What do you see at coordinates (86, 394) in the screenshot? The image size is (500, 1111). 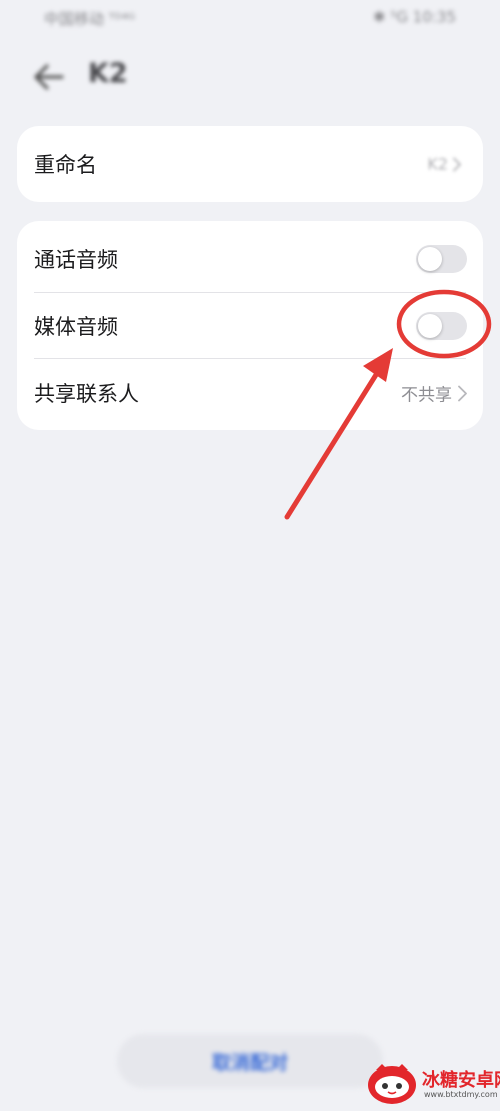 I see `share-contacts-label: 共享联系人` at bounding box center [86, 394].